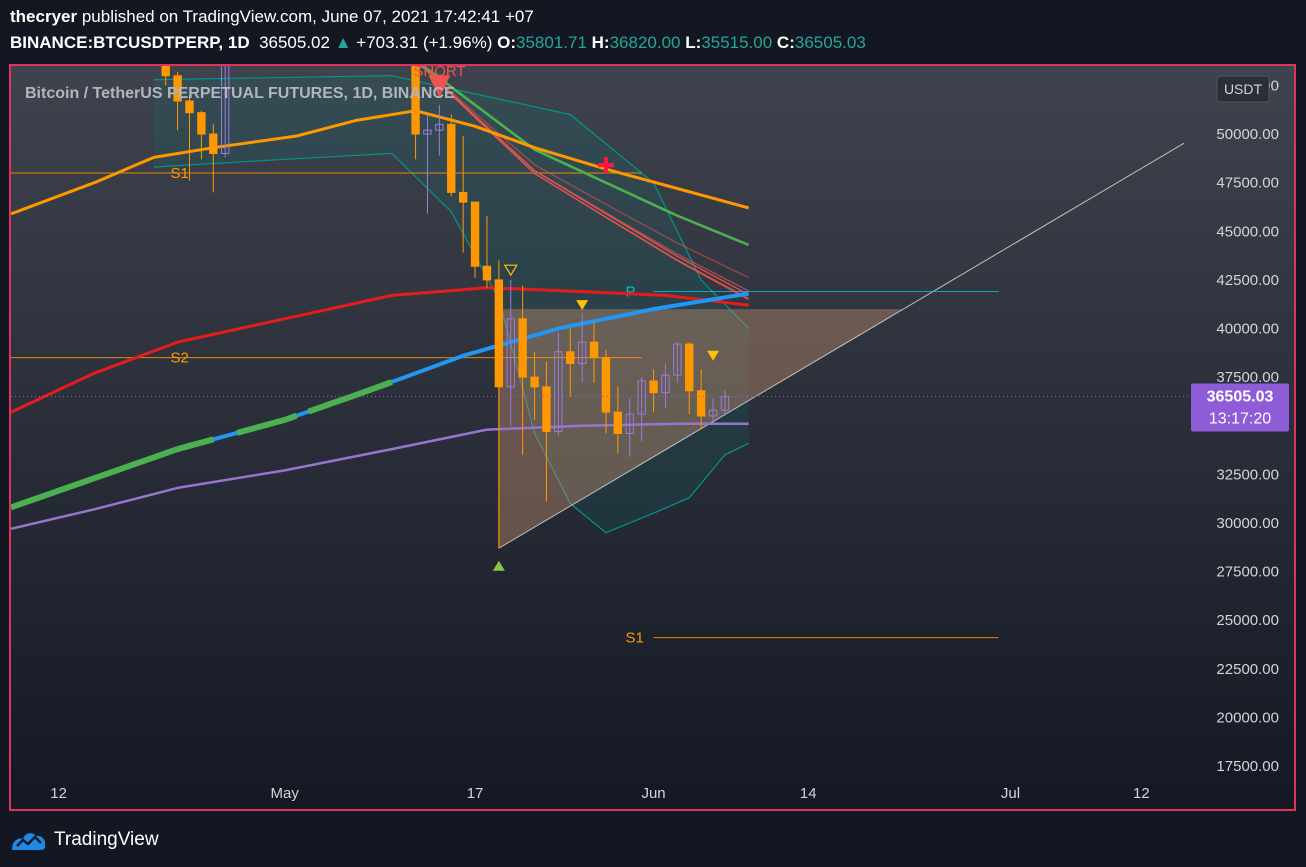  What do you see at coordinates (29, 840) in the screenshot?
I see `tradingview-logo-icon` at bounding box center [29, 840].